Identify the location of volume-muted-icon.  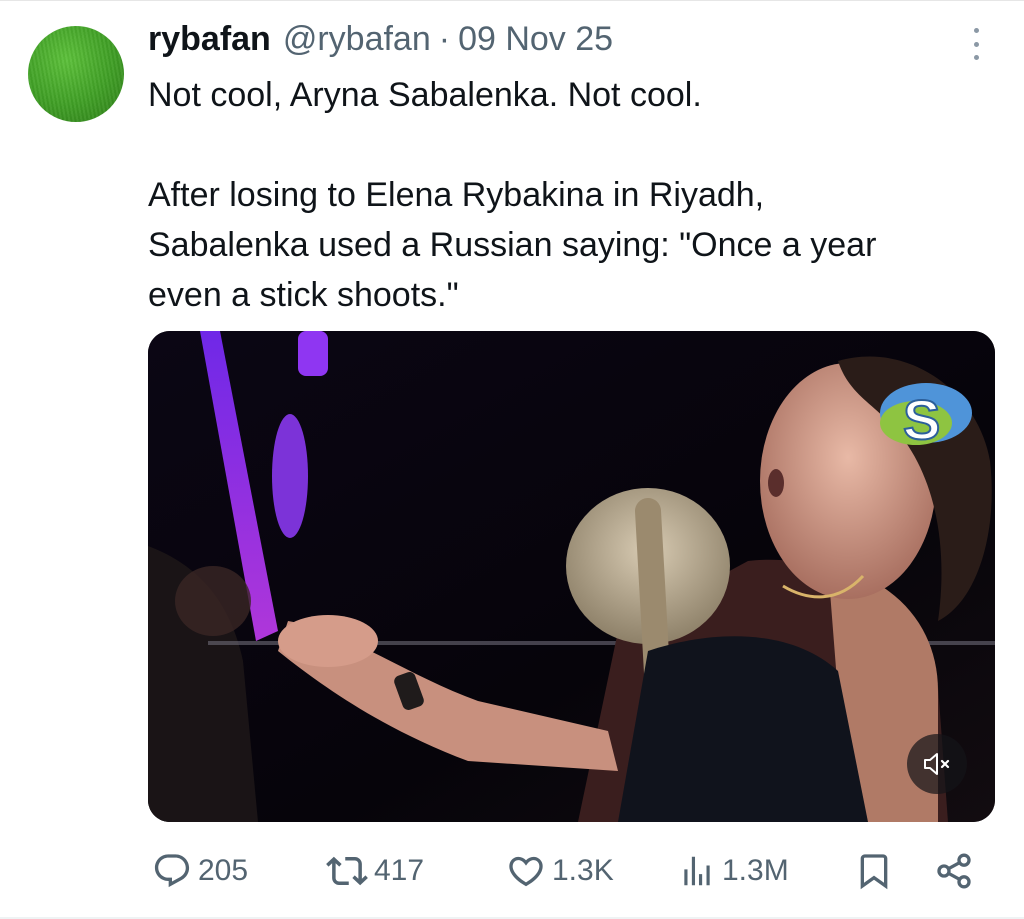
(937, 764).